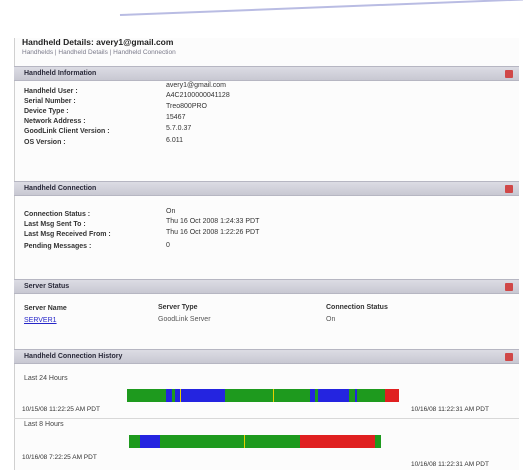 This screenshot has height=473, width=523. What do you see at coordinates (67, 131) in the screenshot?
I see `client-version-label: GoodLink Client Version :` at bounding box center [67, 131].